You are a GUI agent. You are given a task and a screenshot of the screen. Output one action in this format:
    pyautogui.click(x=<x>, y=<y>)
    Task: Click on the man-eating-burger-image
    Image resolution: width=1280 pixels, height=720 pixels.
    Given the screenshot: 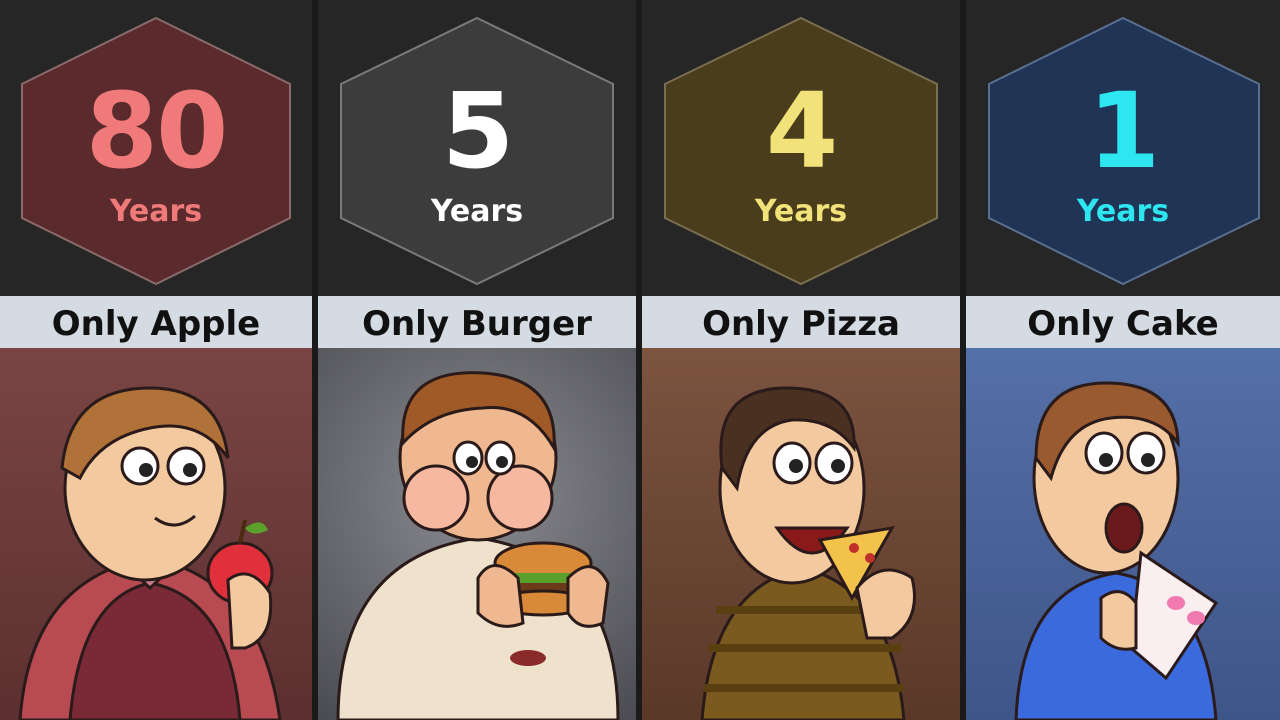 What is the action you would take?
    pyautogui.click(x=478, y=545)
    